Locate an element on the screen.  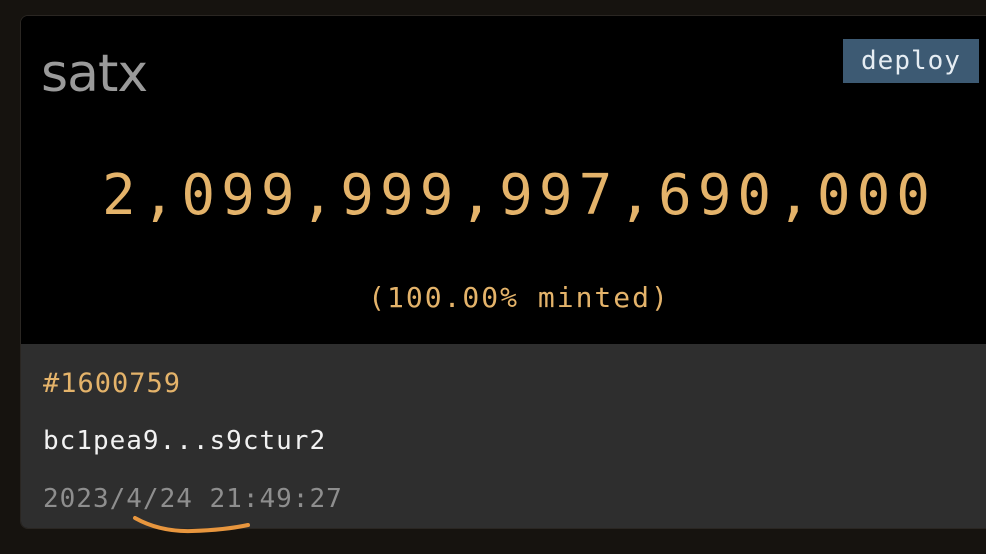
deploy-badge: deploy is located at coordinates (911, 61).